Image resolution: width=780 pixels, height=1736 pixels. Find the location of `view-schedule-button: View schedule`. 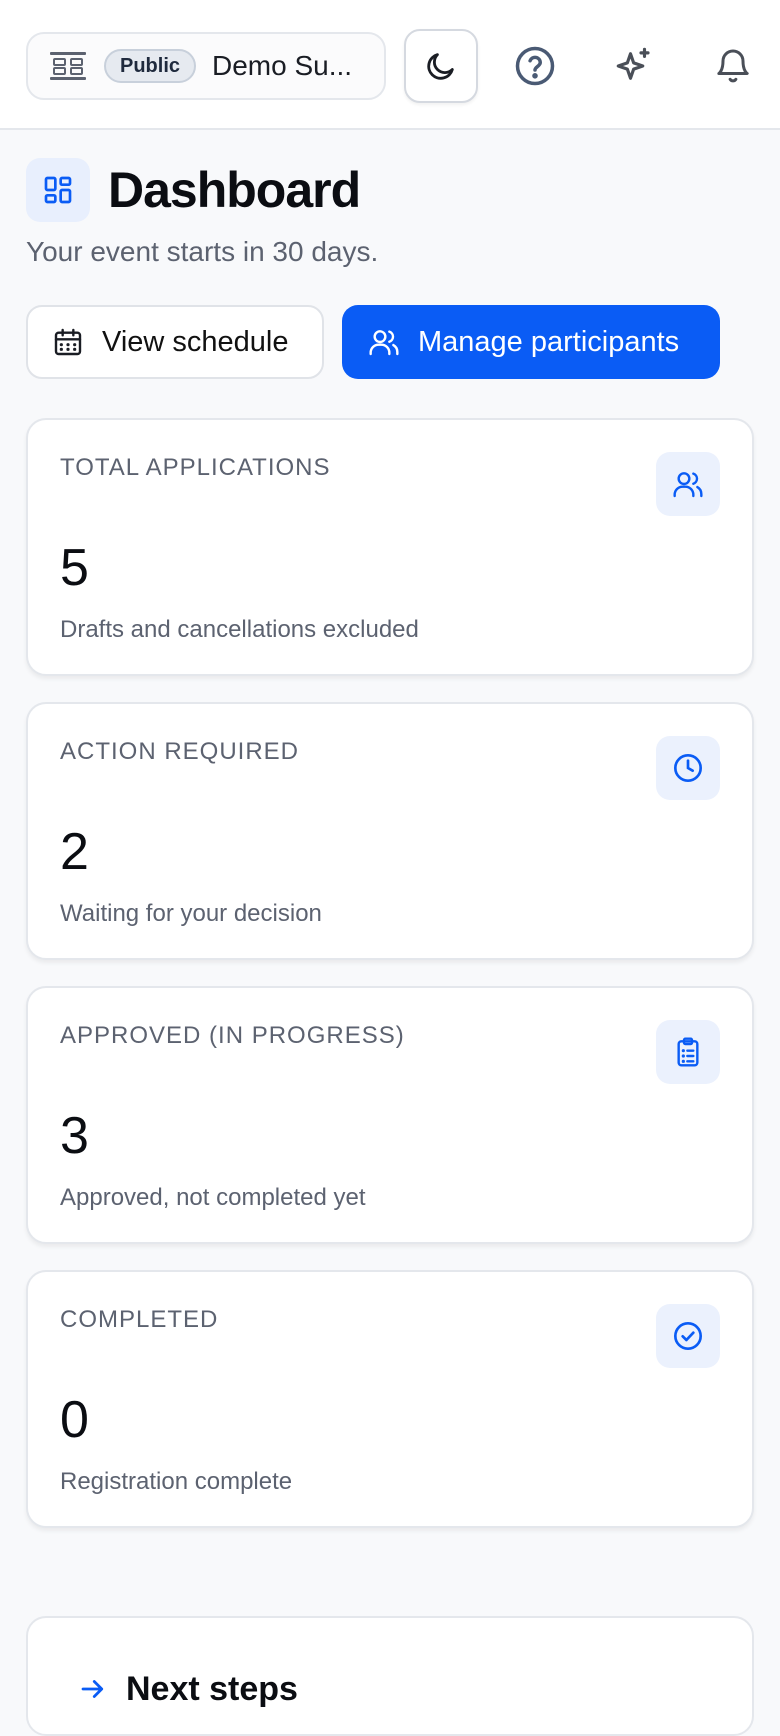

view-schedule-button: View schedule is located at coordinates (175, 342).